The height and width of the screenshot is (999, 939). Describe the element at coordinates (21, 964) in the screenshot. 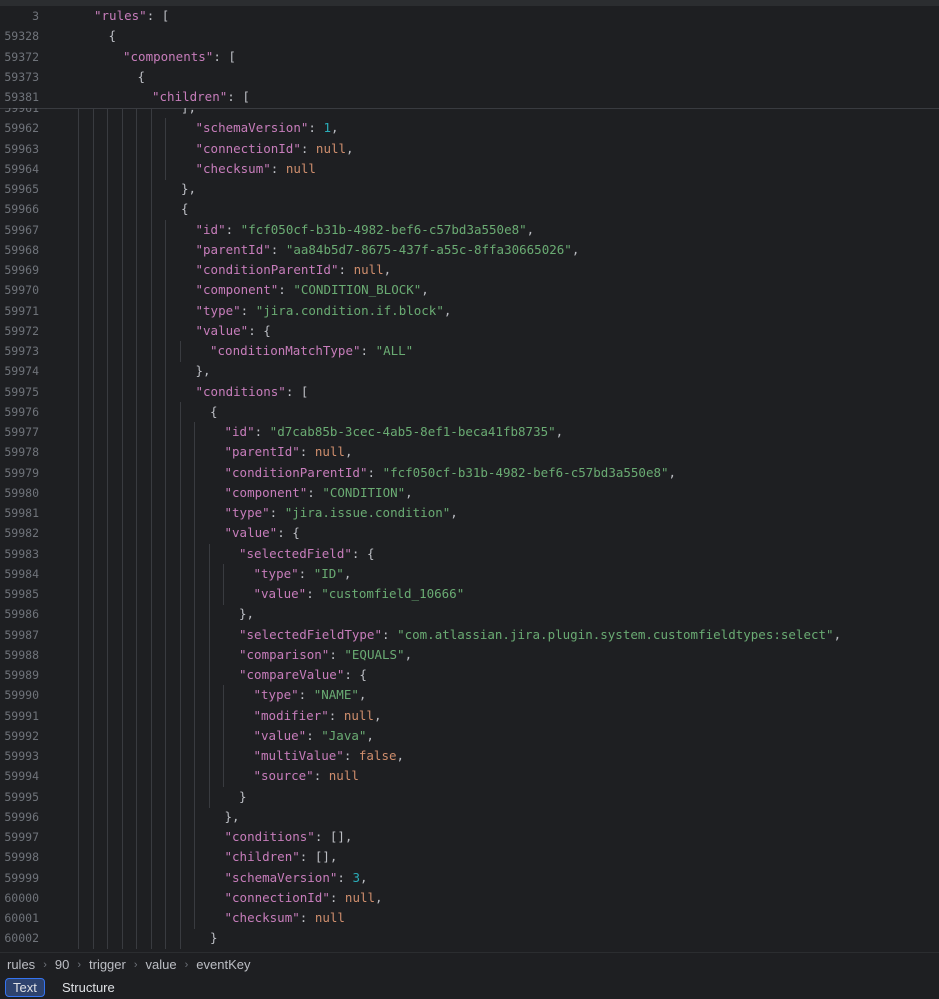

I see `breadcrumb-item: rules` at that location.